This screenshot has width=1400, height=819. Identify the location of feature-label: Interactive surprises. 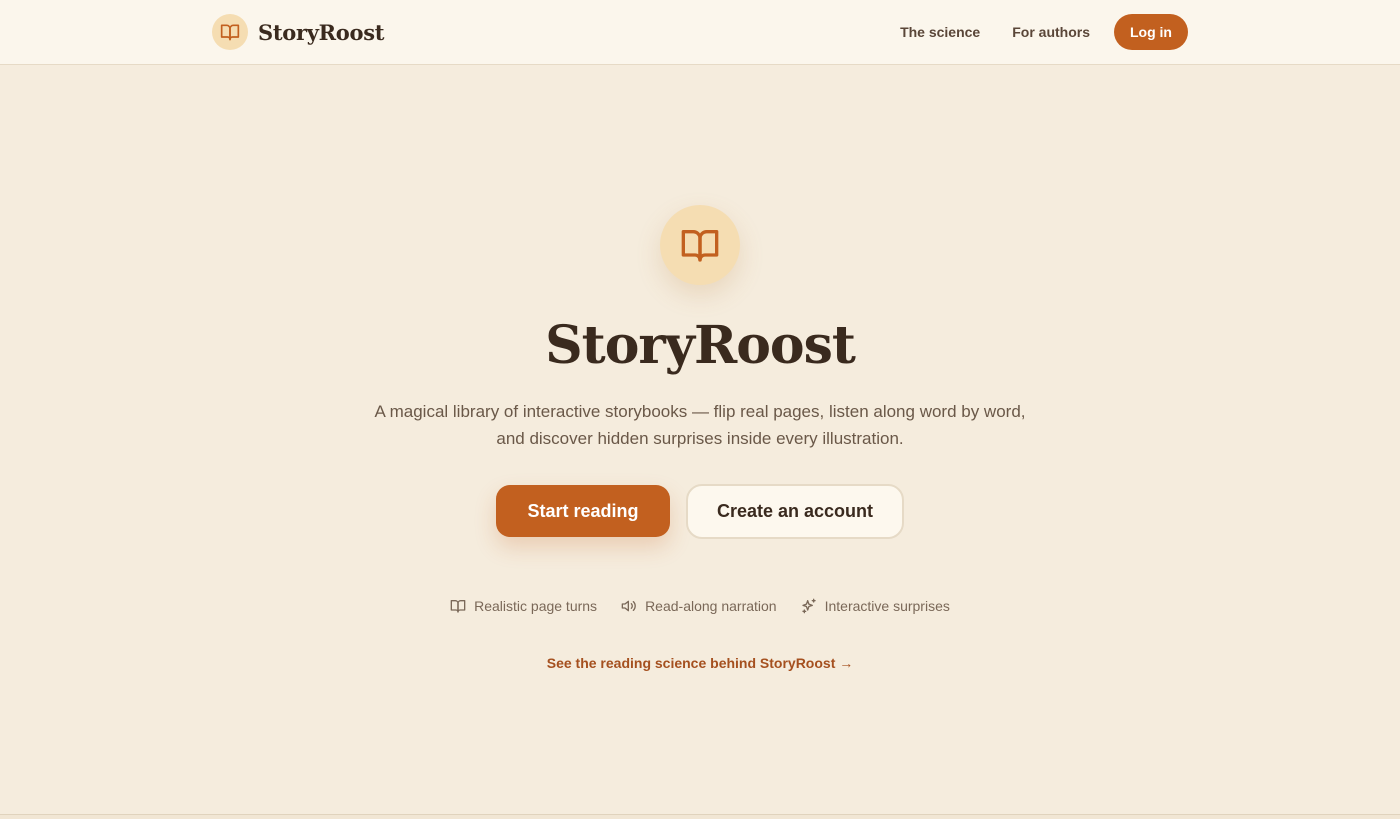
(887, 606).